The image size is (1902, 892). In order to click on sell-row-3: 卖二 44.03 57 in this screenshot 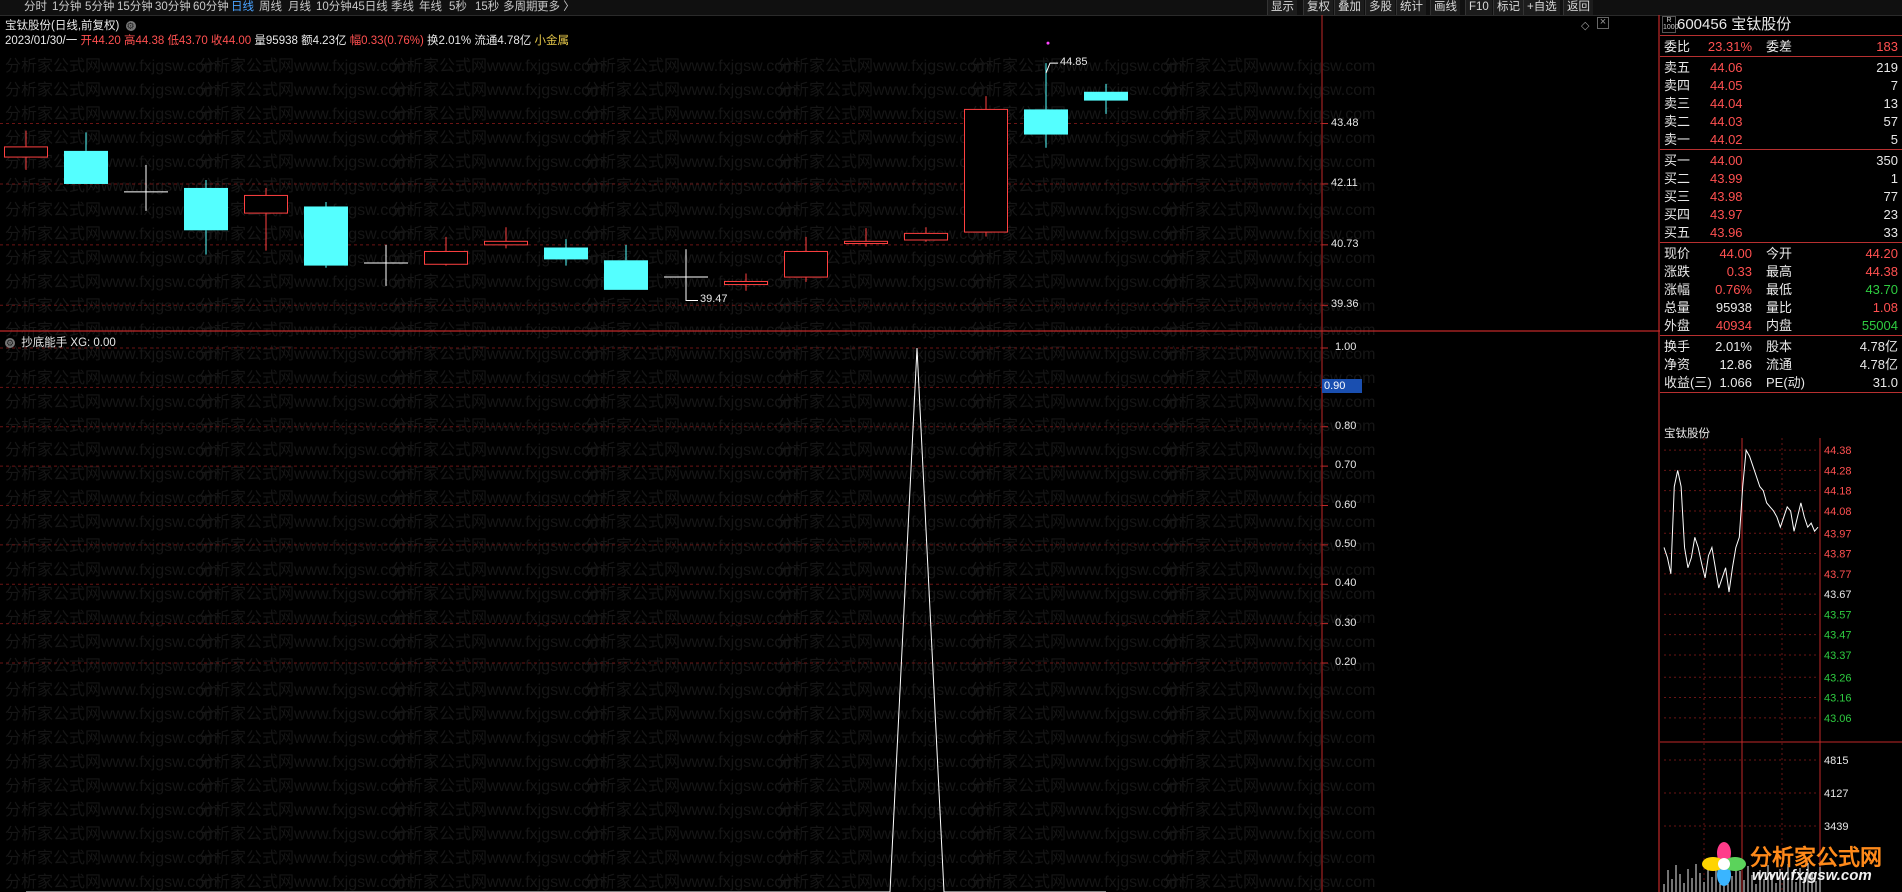, I will do `click(1781, 121)`.